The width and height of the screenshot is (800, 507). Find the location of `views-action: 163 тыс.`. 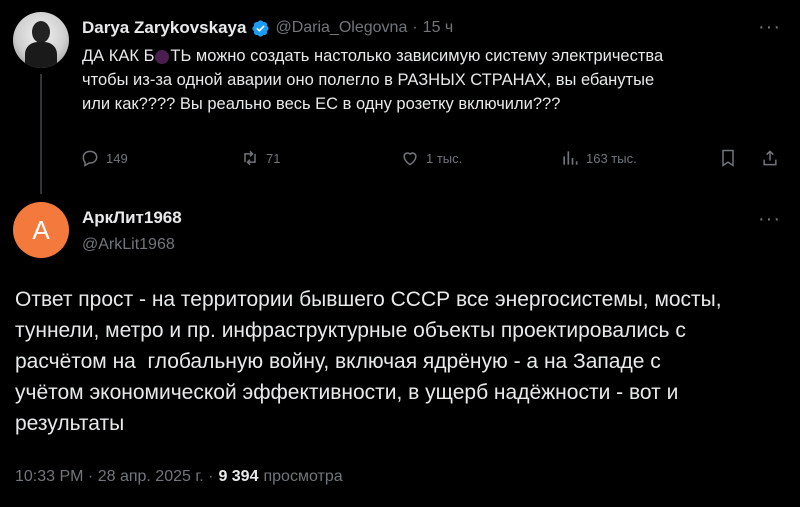

views-action: 163 тыс. is located at coordinates (598, 158).